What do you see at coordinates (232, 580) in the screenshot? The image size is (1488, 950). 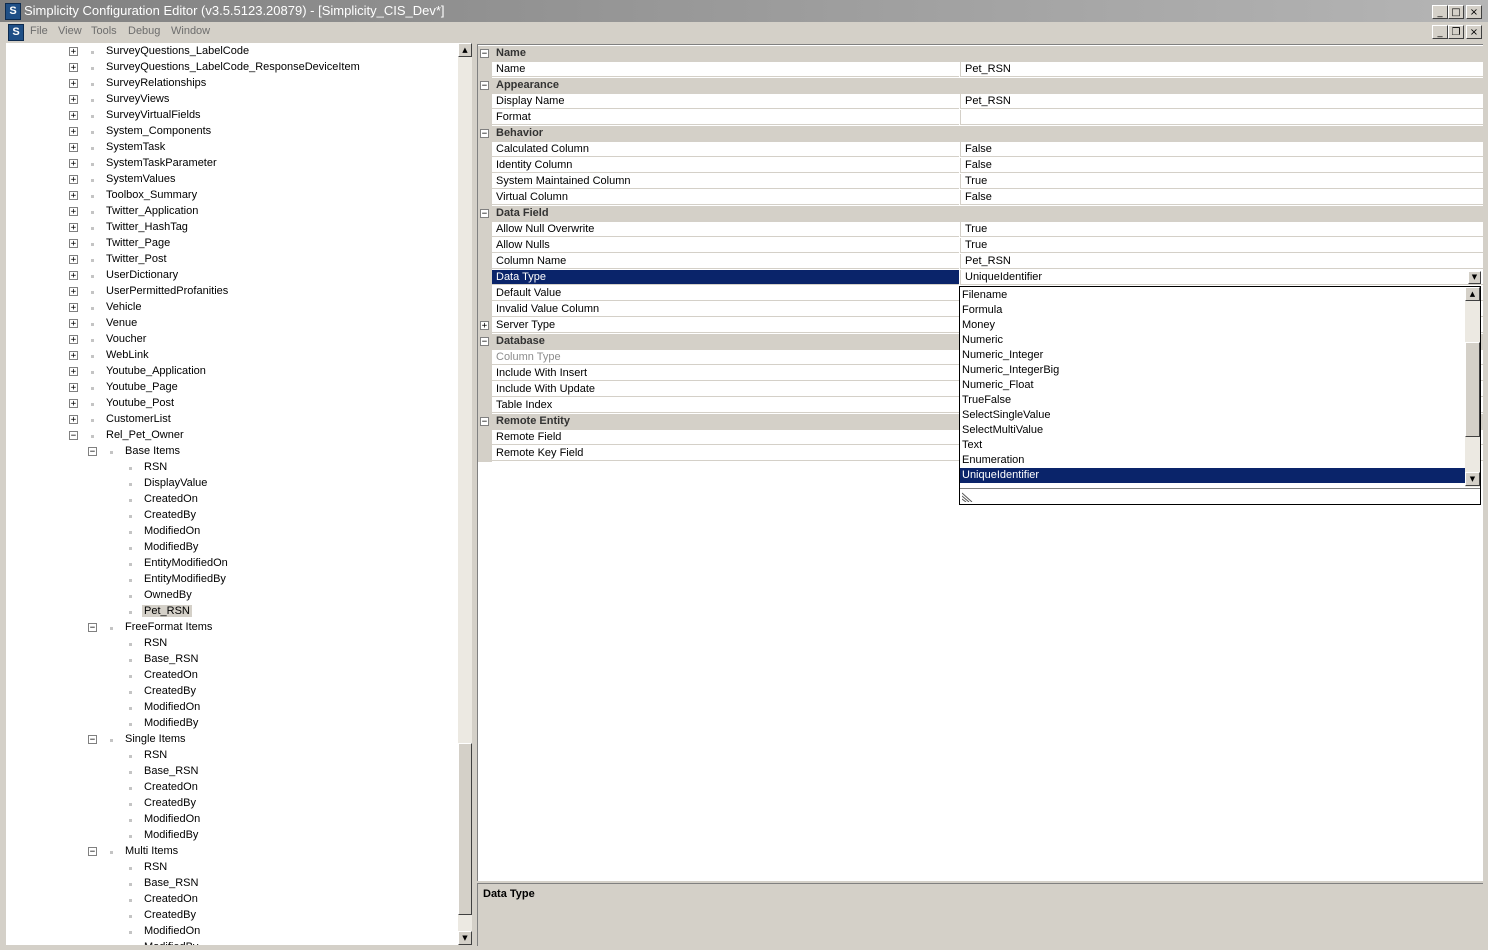 I see `tree-node-entitymodifiedby: EntityModifiedBy` at bounding box center [232, 580].